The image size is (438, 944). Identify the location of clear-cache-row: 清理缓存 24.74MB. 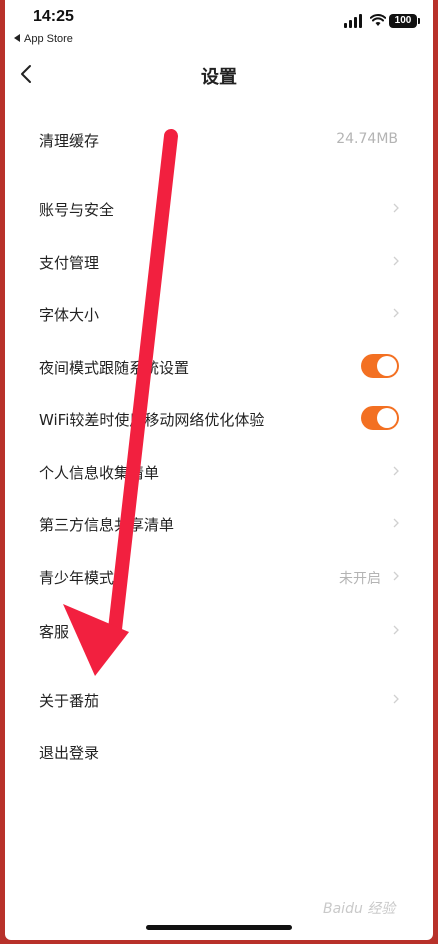
(219, 141).